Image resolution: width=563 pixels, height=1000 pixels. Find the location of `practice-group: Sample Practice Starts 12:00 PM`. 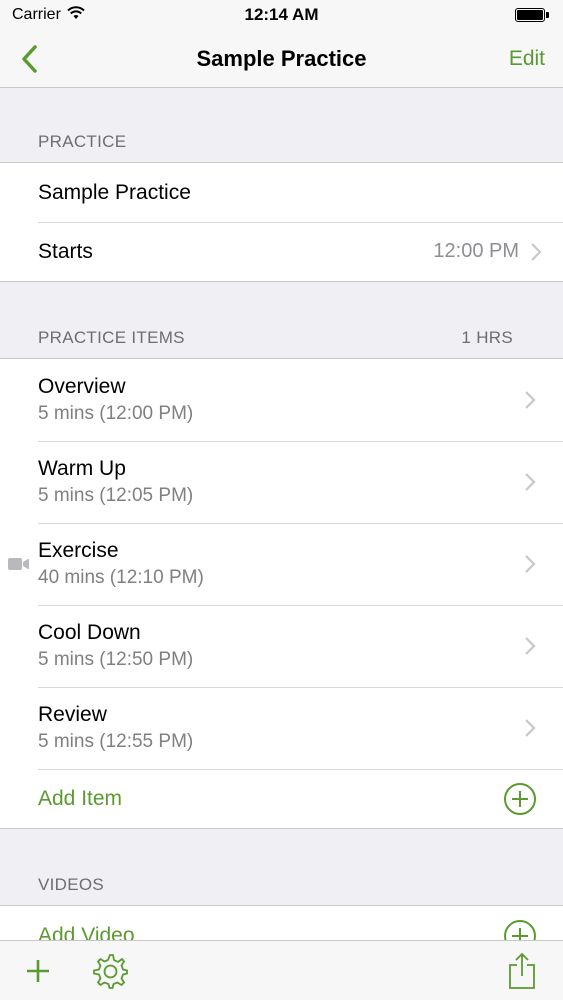

practice-group: Sample Practice Starts 12:00 PM is located at coordinates (281, 222).